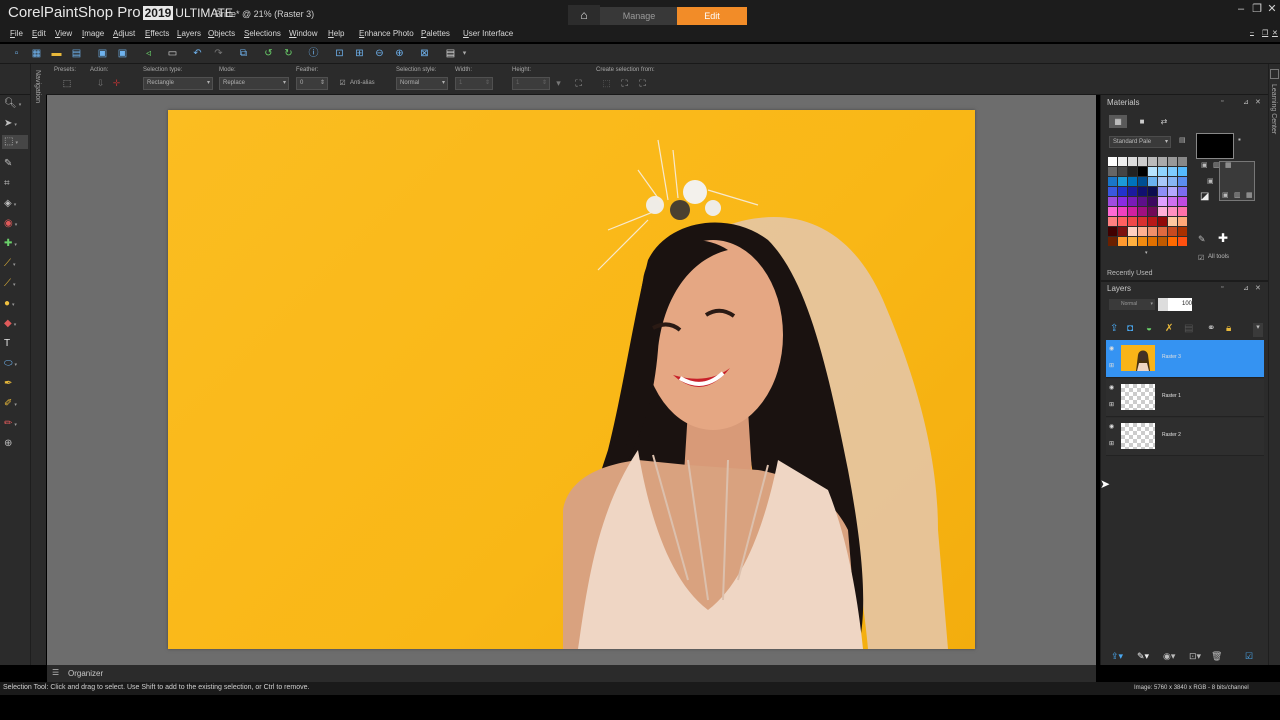  Describe the element at coordinates (1210, 181) in the screenshot. I see `bg-mode-icon: ▣` at that location.